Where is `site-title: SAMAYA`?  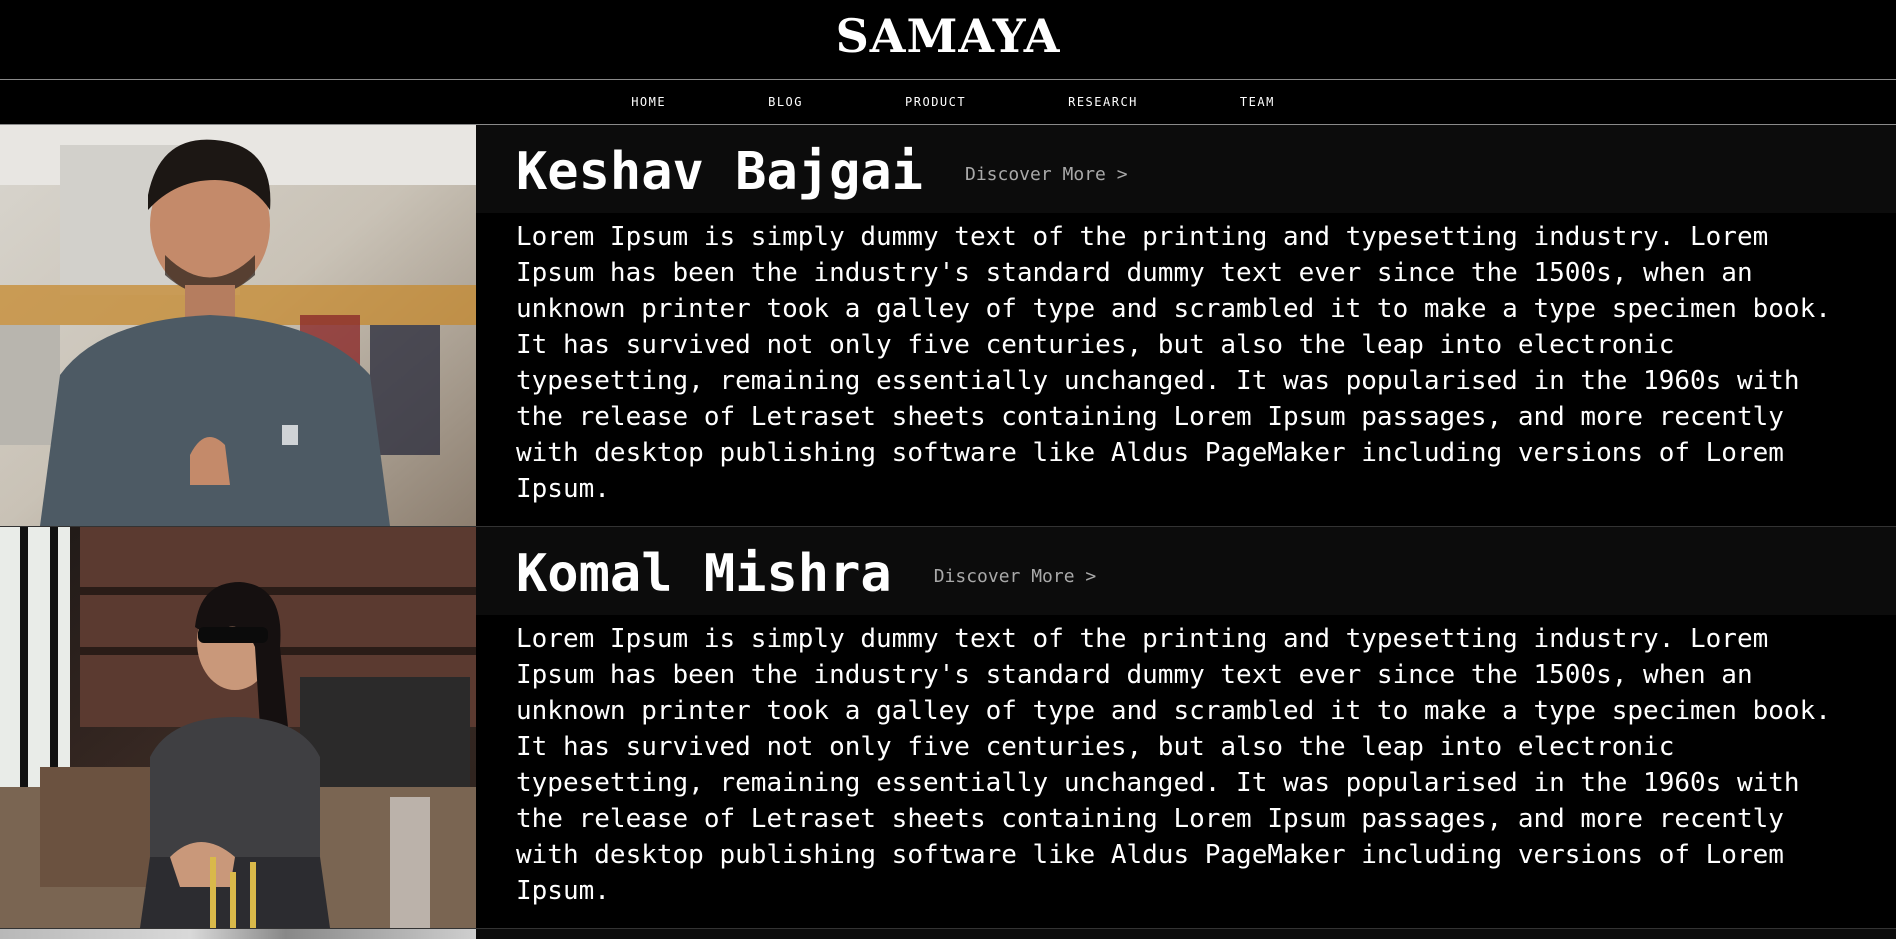
site-title: SAMAYA is located at coordinates (948, 36).